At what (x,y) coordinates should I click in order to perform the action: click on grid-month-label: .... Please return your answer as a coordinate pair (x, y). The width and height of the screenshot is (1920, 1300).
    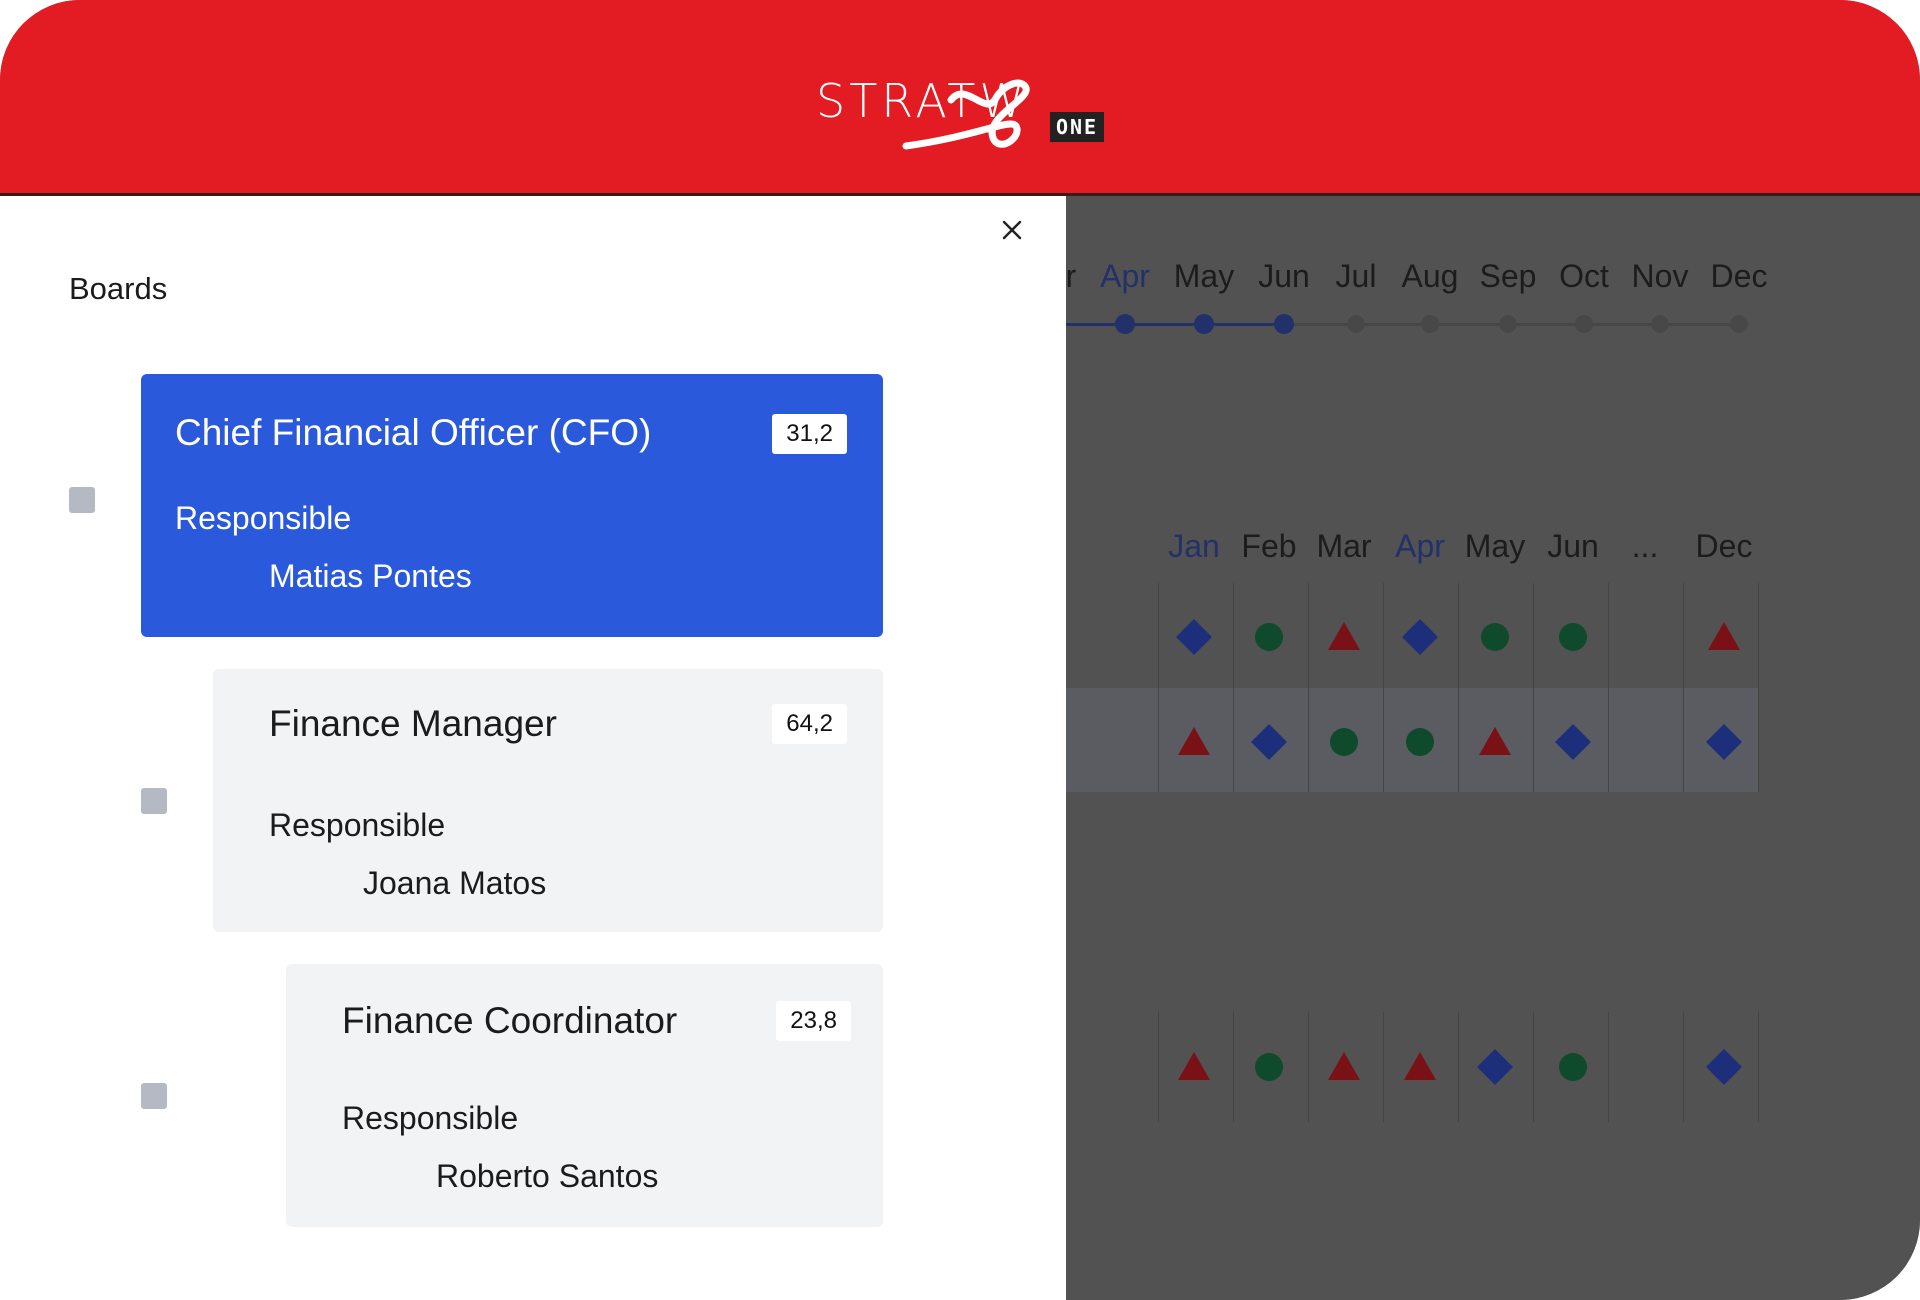
    Looking at the image, I should click on (1645, 546).